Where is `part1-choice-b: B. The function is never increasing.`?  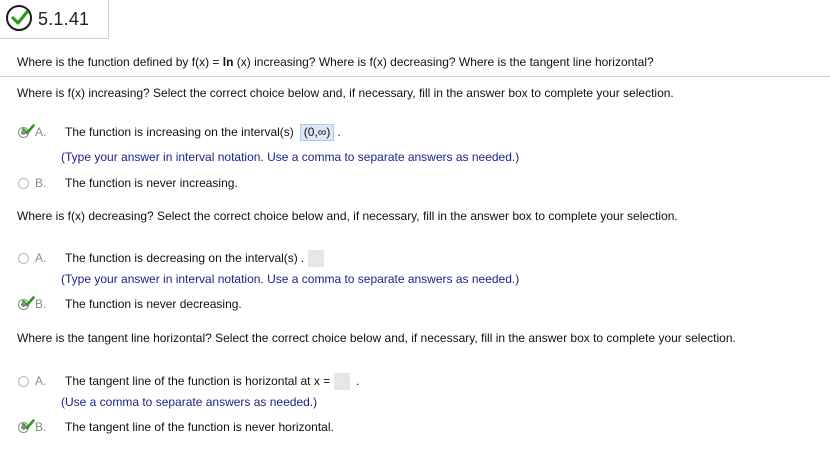
part1-choice-b: B. The function is never increasing. is located at coordinates (128, 183).